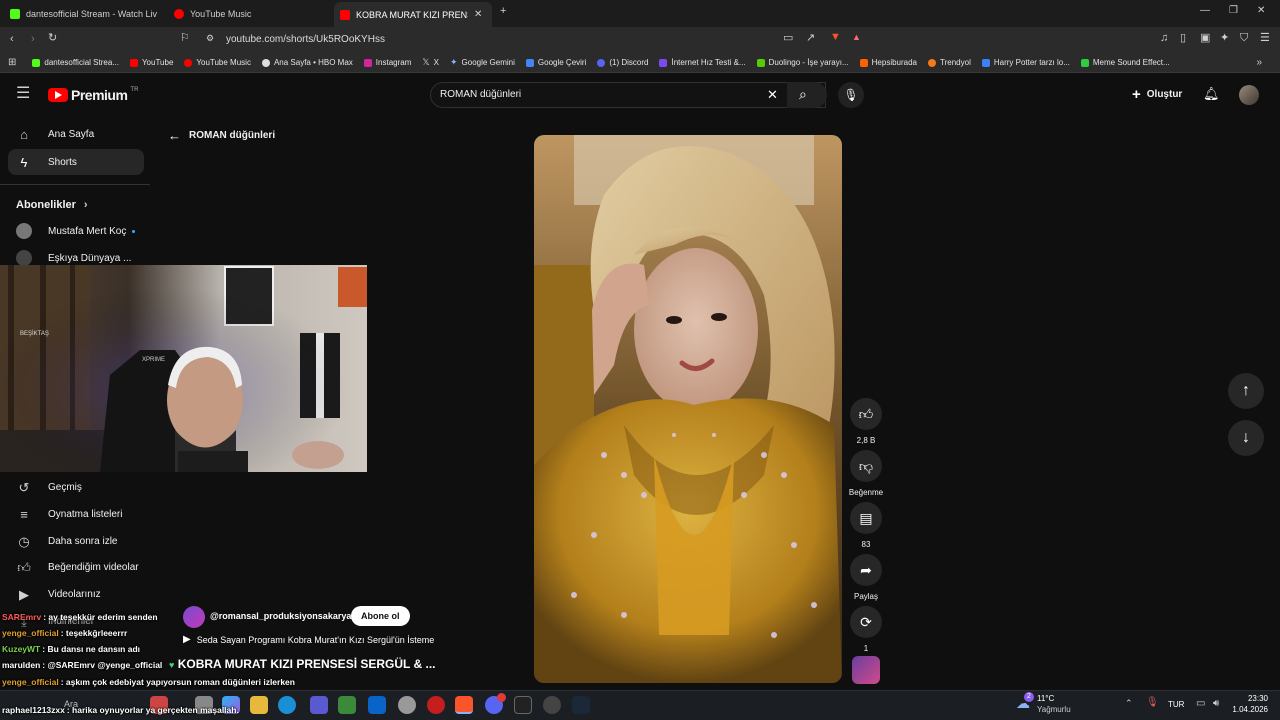 This screenshot has width=1280, height=720. Describe the element at coordinates (1164, 38) in the screenshot. I see `music-icon: ♫` at that location.